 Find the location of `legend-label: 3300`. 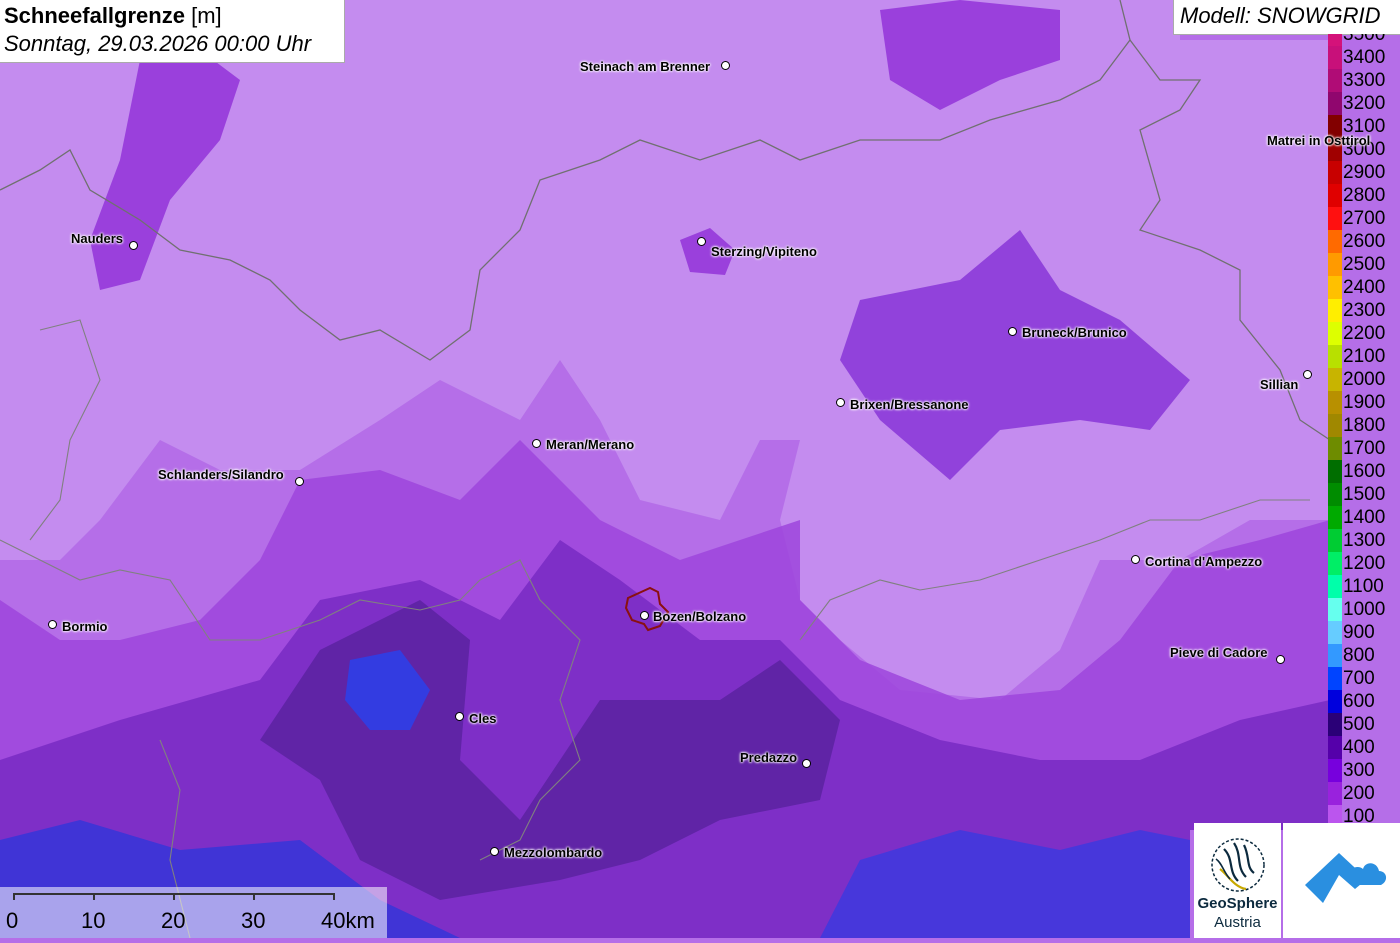

legend-label: 3300 is located at coordinates (1364, 80).